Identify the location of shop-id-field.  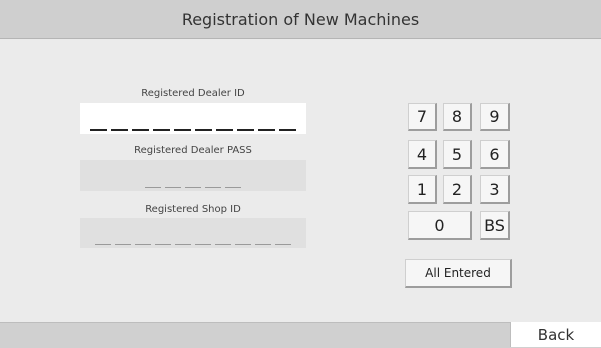
(193, 233).